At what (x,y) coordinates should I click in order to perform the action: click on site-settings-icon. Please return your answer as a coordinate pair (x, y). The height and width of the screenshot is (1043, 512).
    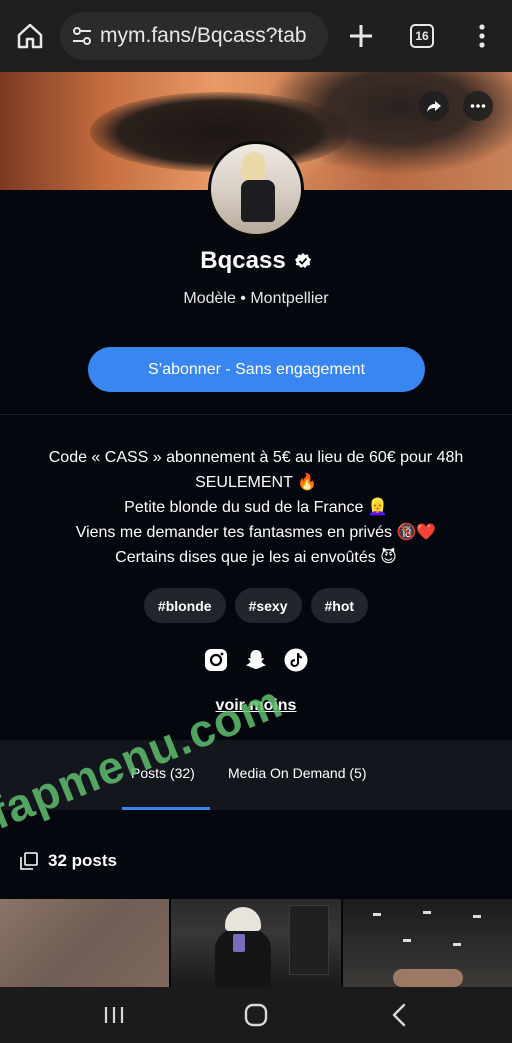
    Looking at the image, I should click on (82, 36).